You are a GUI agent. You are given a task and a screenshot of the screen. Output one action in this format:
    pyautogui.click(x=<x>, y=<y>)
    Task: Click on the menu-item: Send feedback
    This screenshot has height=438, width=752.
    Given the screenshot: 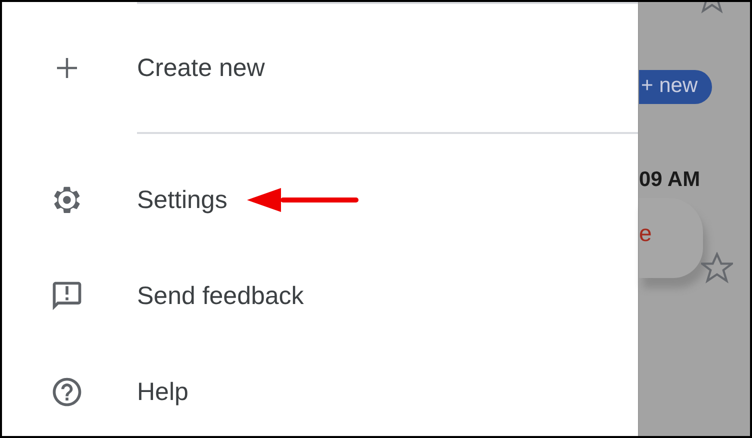 What is the action you would take?
    pyautogui.click(x=220, y=296)
    